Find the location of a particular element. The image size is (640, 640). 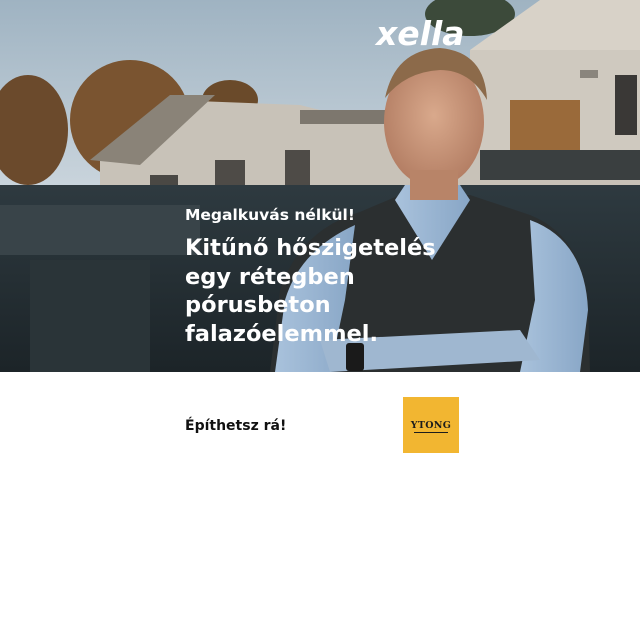

headline-line: pórusbeton is located at coordinates (258, 305).